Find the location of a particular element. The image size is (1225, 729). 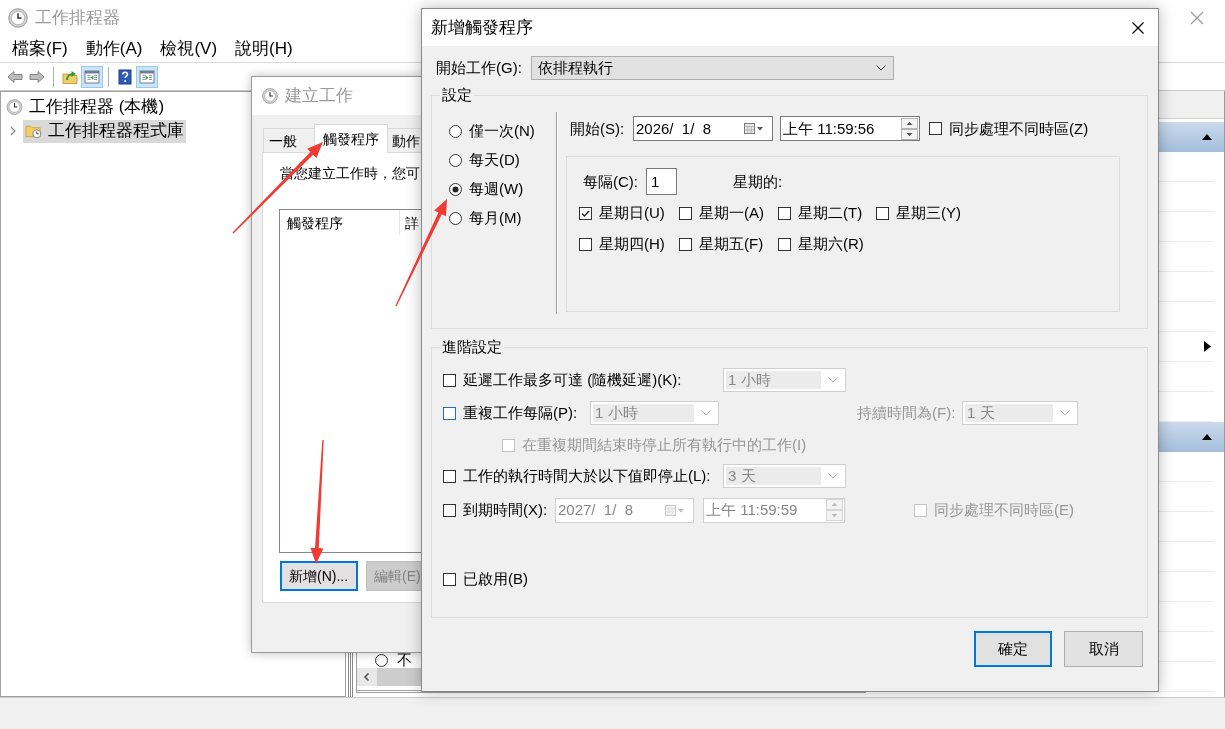

checkbox-label: 在重複期間結束時停止所有執行中的工作(I) is located at coordinates (664, 445).